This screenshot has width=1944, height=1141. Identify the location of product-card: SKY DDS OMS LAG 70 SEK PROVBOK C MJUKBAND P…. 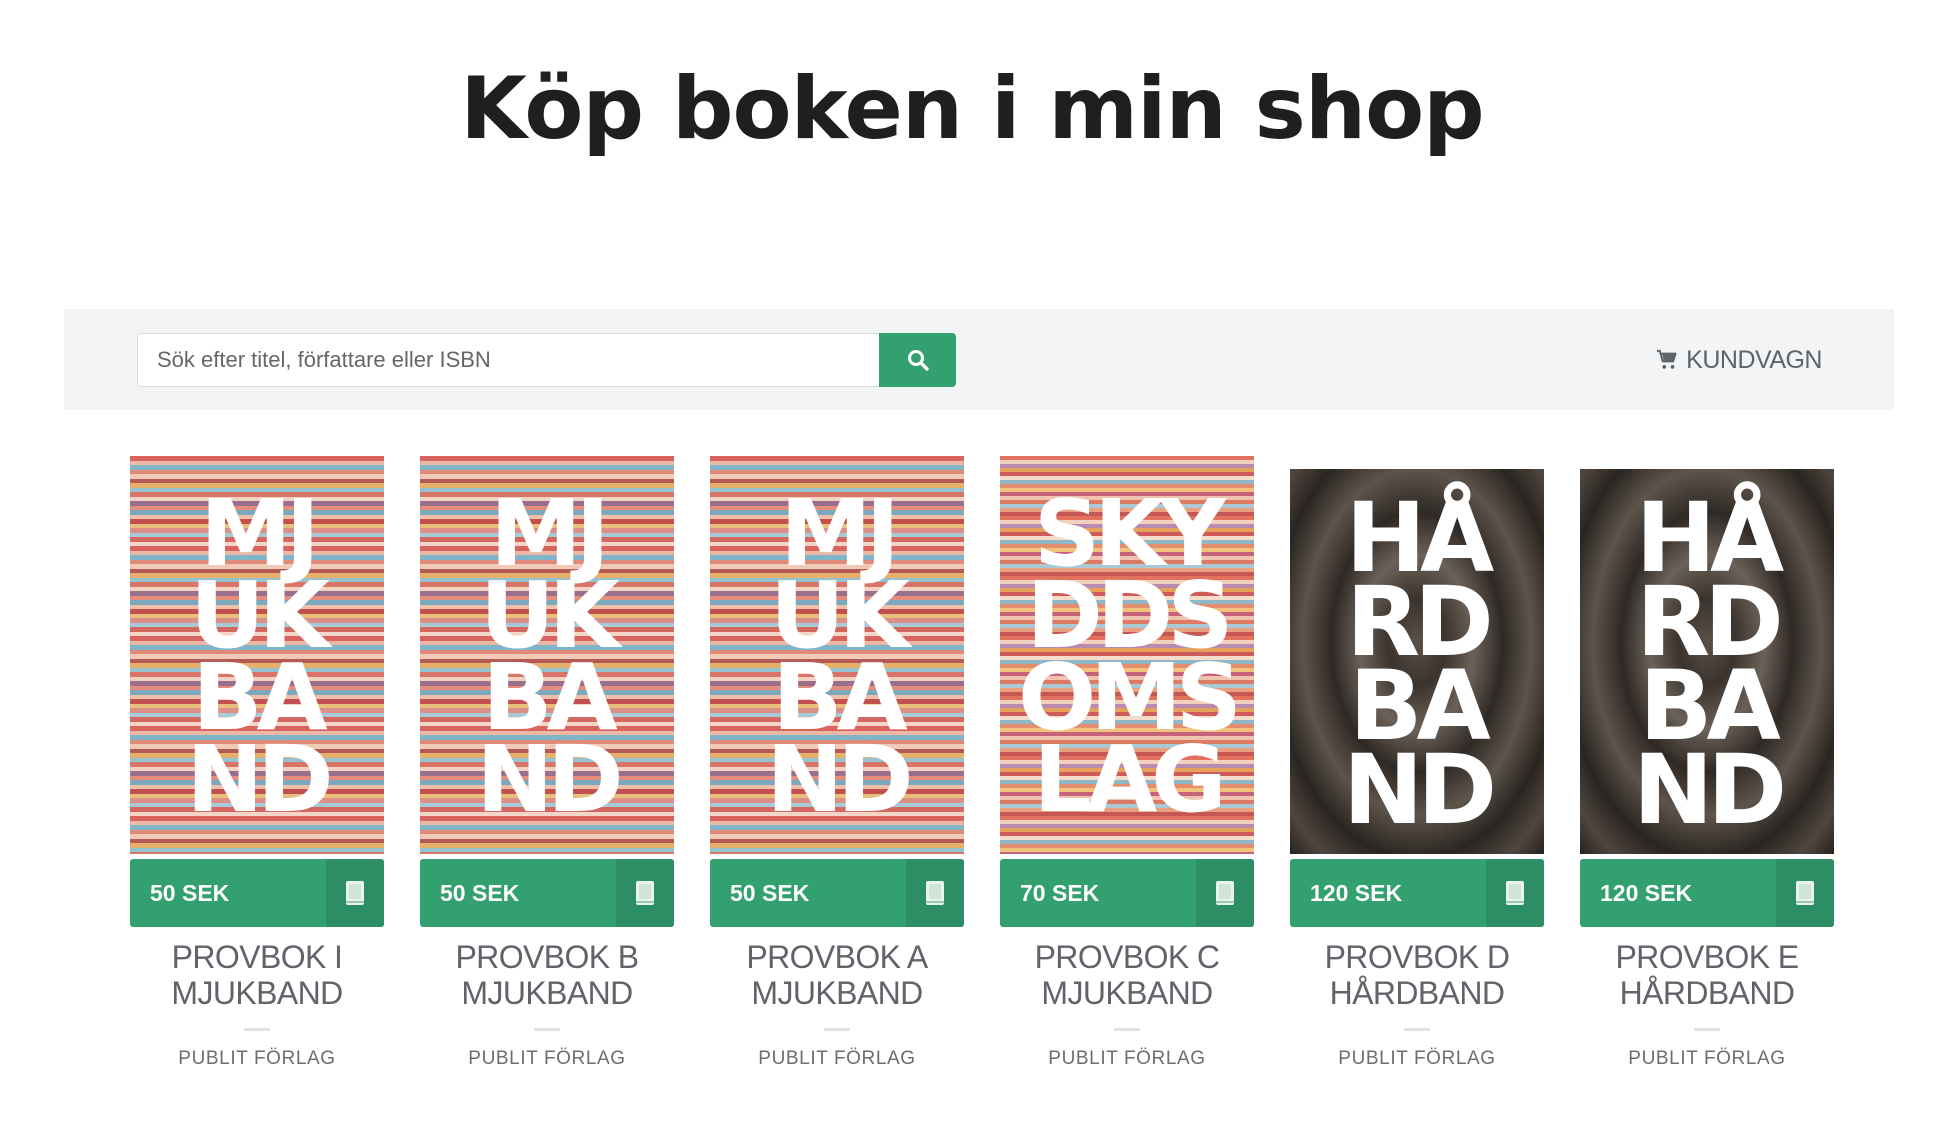
(1127, 766).